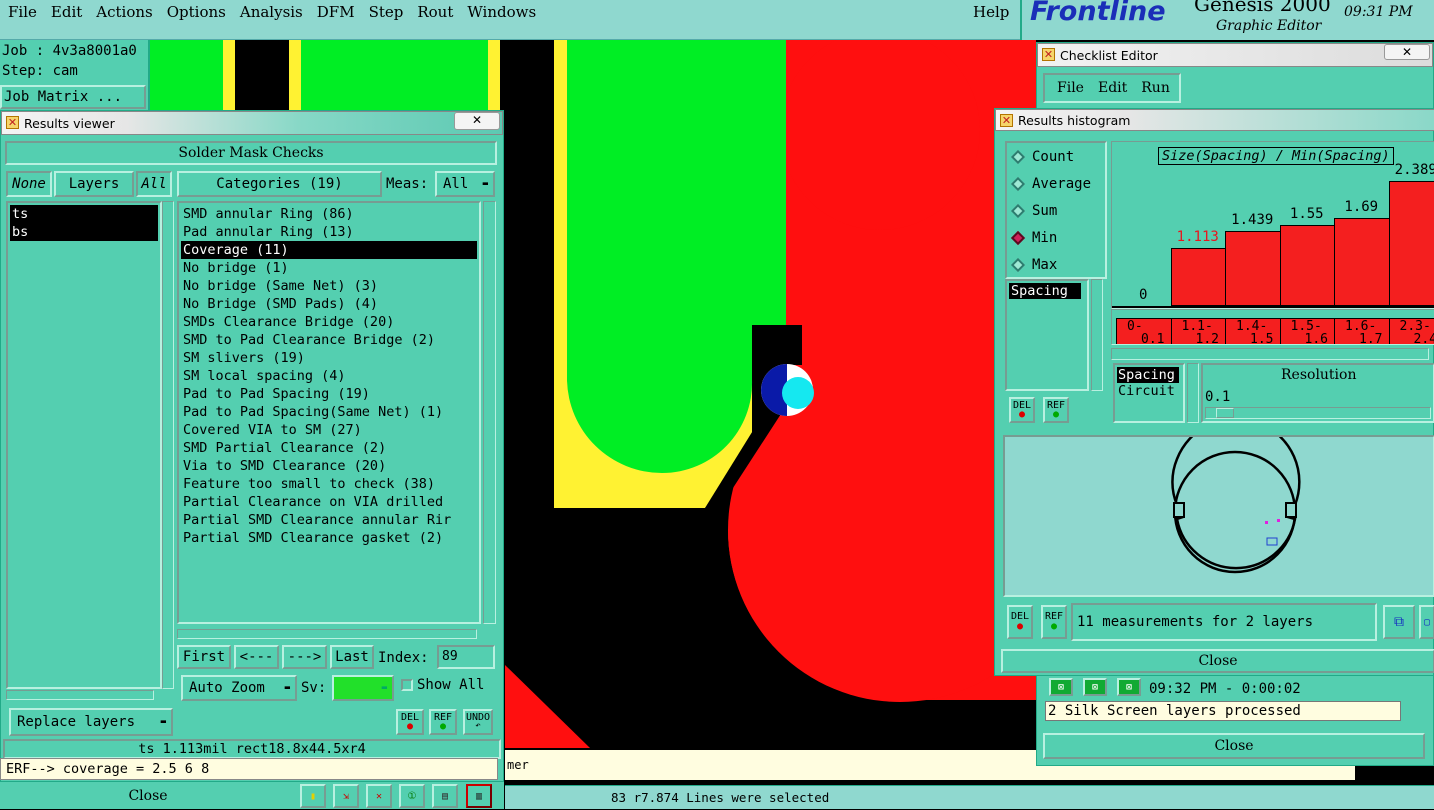 The image size is (1434, 810). What do you see at coordinates (329, 448) in the screenshot?
I see `check-item: SMD Partial Clearance (2)` at bounding box center [329, 448].